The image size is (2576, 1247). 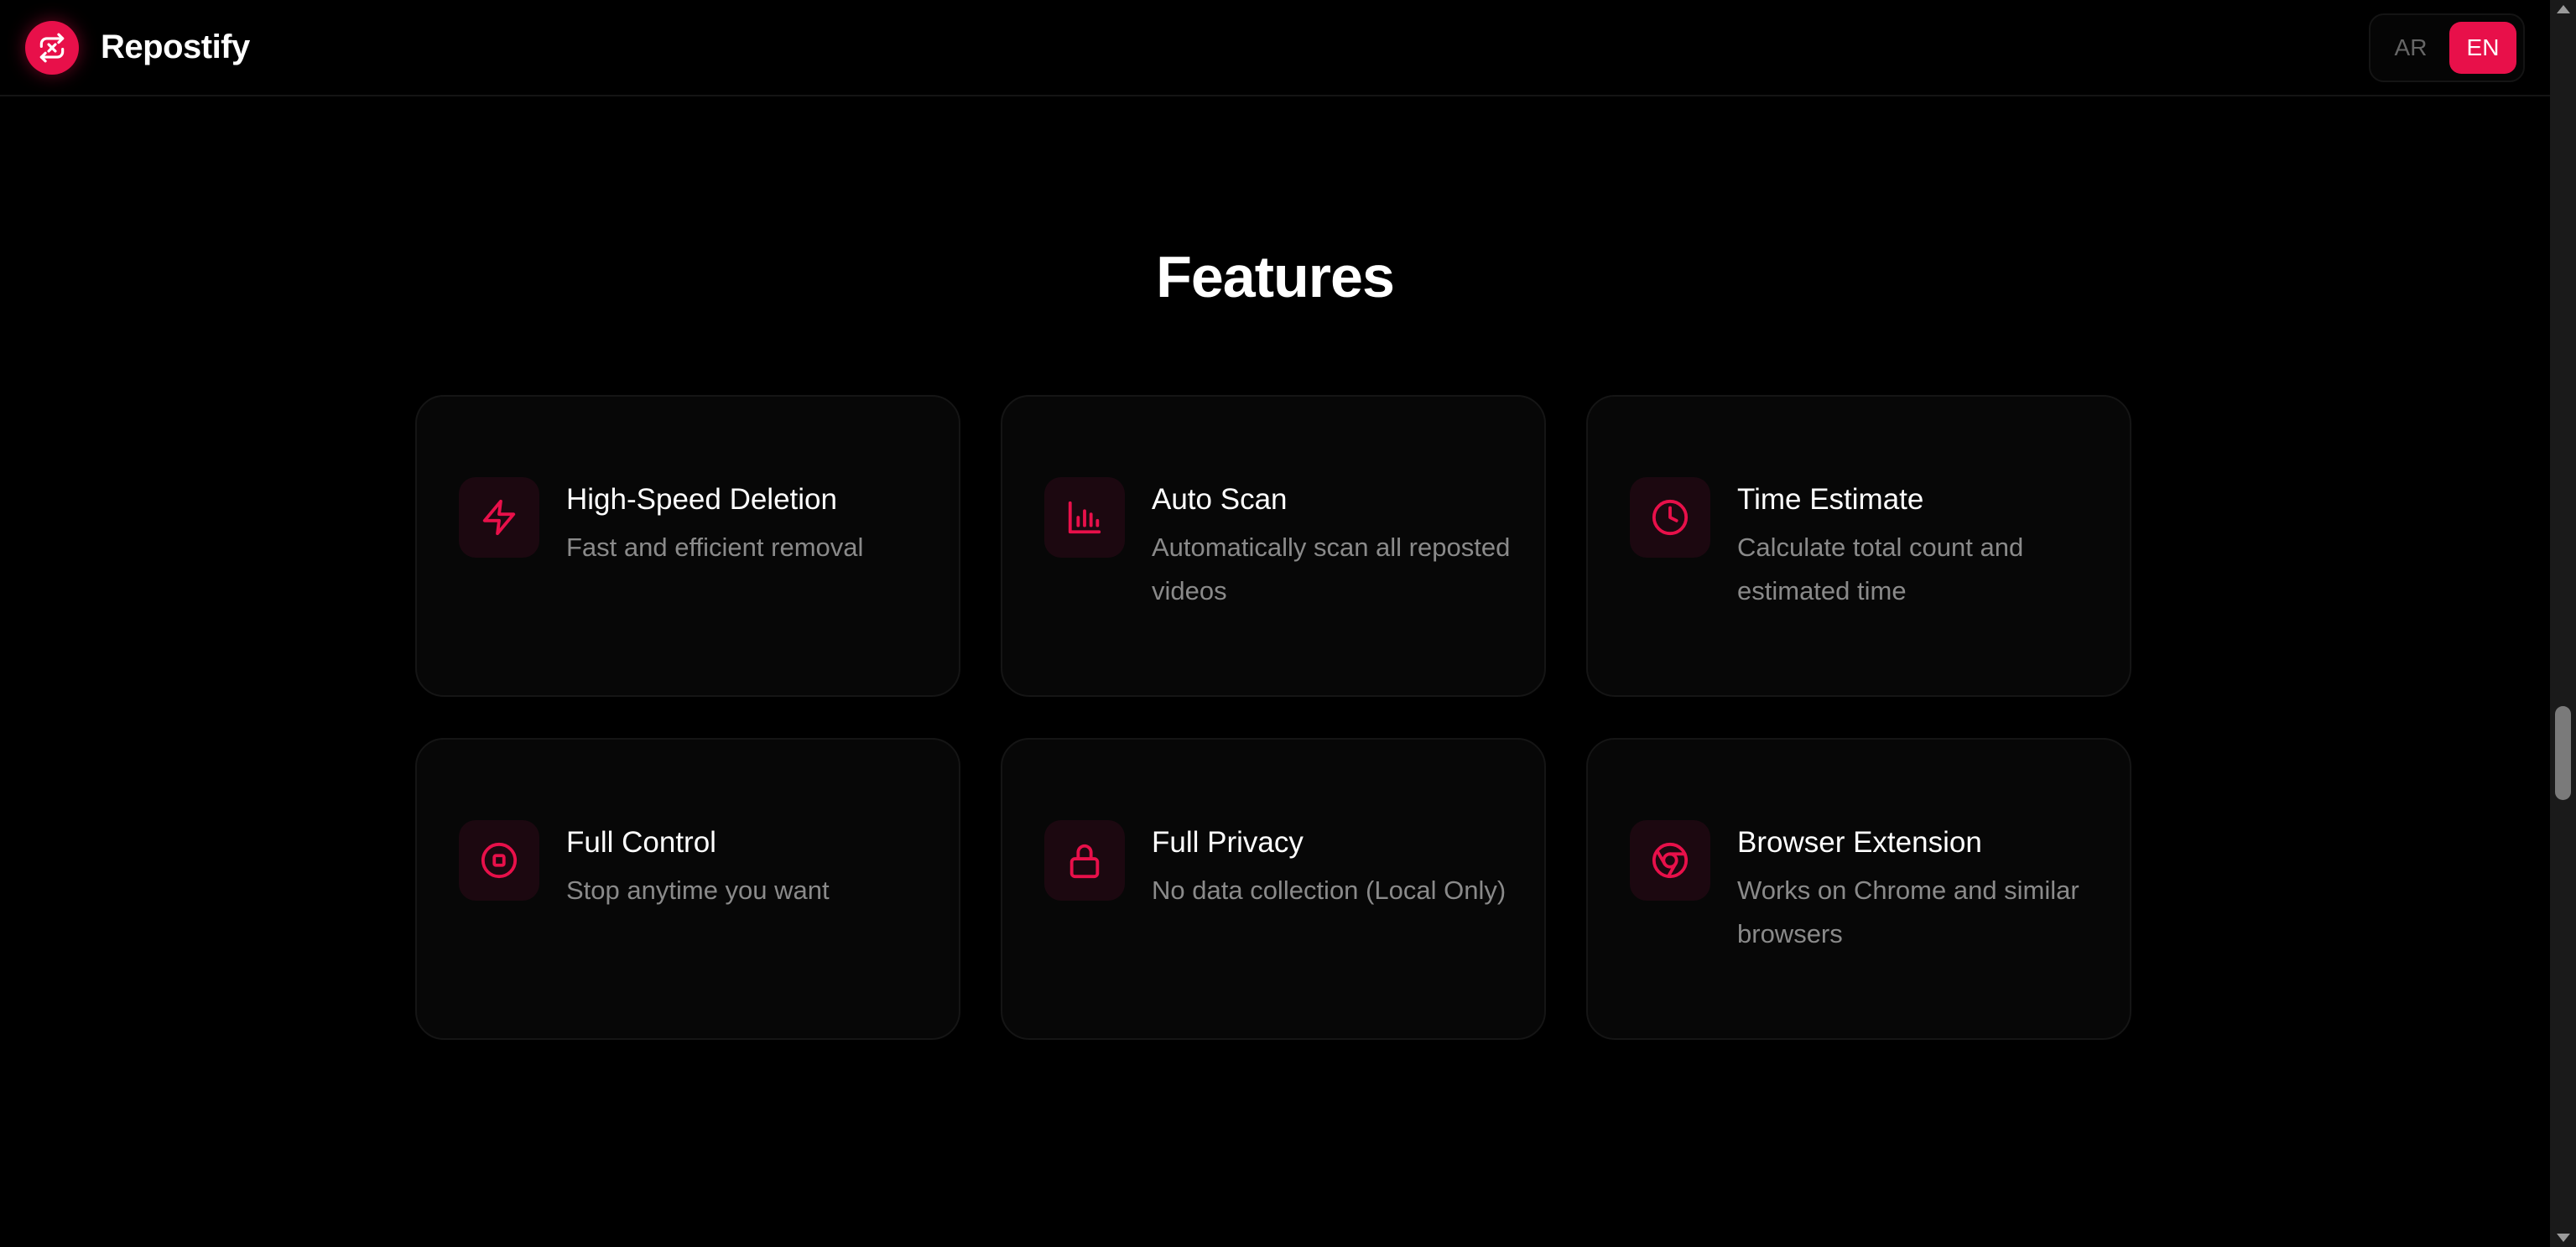 What do you see at coordinates (1908, 911) in the screenshot?
I see `feature-description: Works on Chrome and similar browsers` at bounding box center [1908, 911].